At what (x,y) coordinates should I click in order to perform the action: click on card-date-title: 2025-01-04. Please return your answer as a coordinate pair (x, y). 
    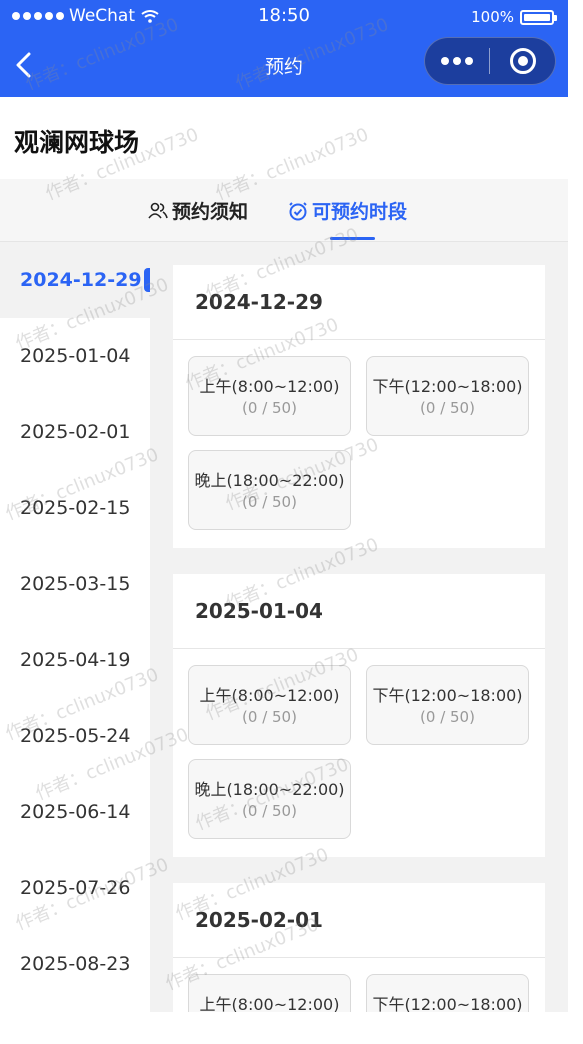
    Looking at the image, I should click on (359, 611).